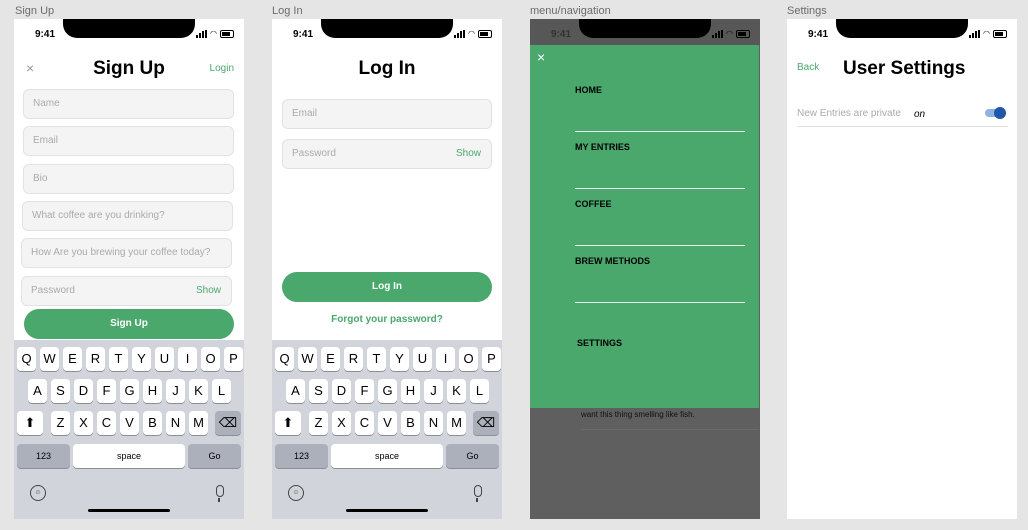 This screenshot has width=1028, height=530. Describe the element at coordinates (314, 153) in the screenshot. I see `password-placeholder: Password` at that location.